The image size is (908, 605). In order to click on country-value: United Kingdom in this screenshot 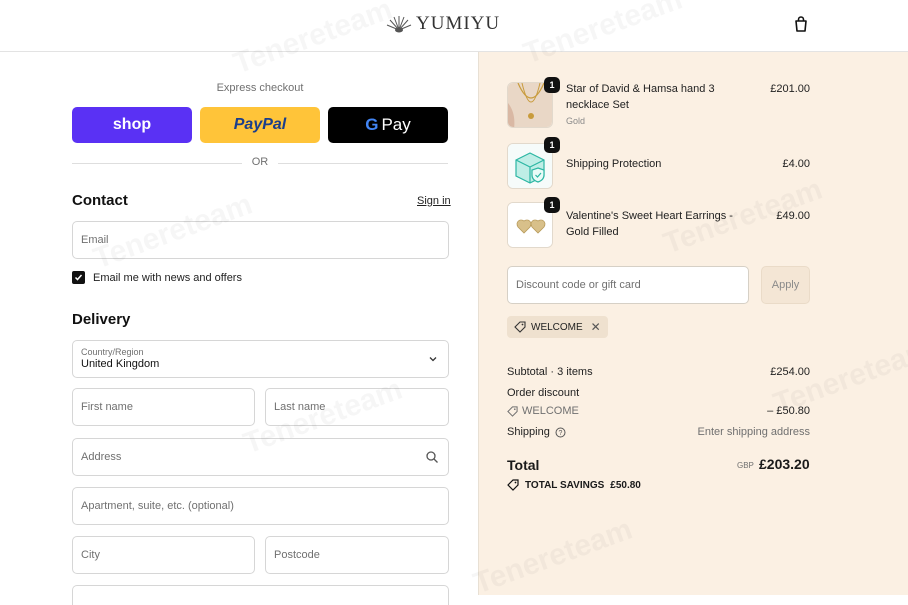, I will do `click(120, 364)`.